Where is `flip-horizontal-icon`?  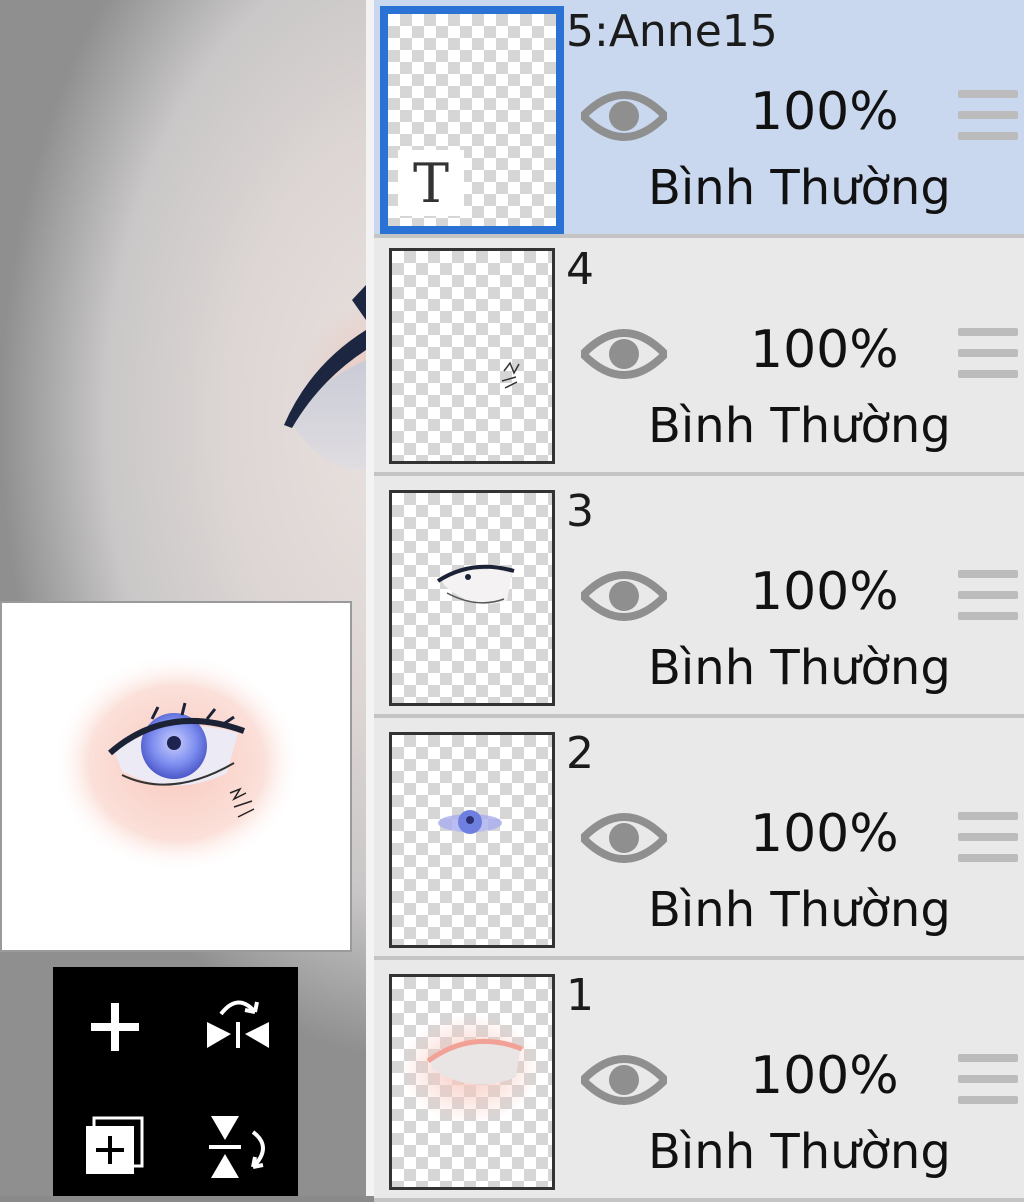 flip-horizontal-icon is located at coordinates (238, 1024).